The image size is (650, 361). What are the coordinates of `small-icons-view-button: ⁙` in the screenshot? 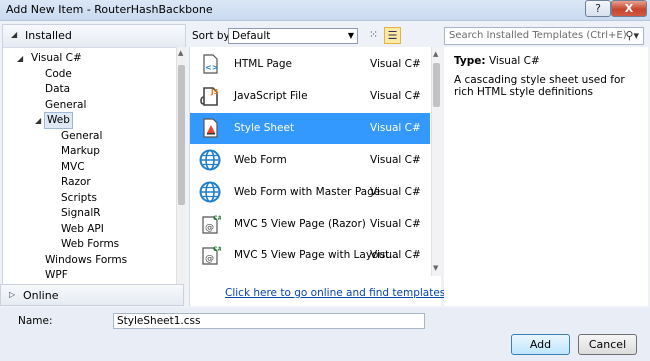 It's located at (373, 35).